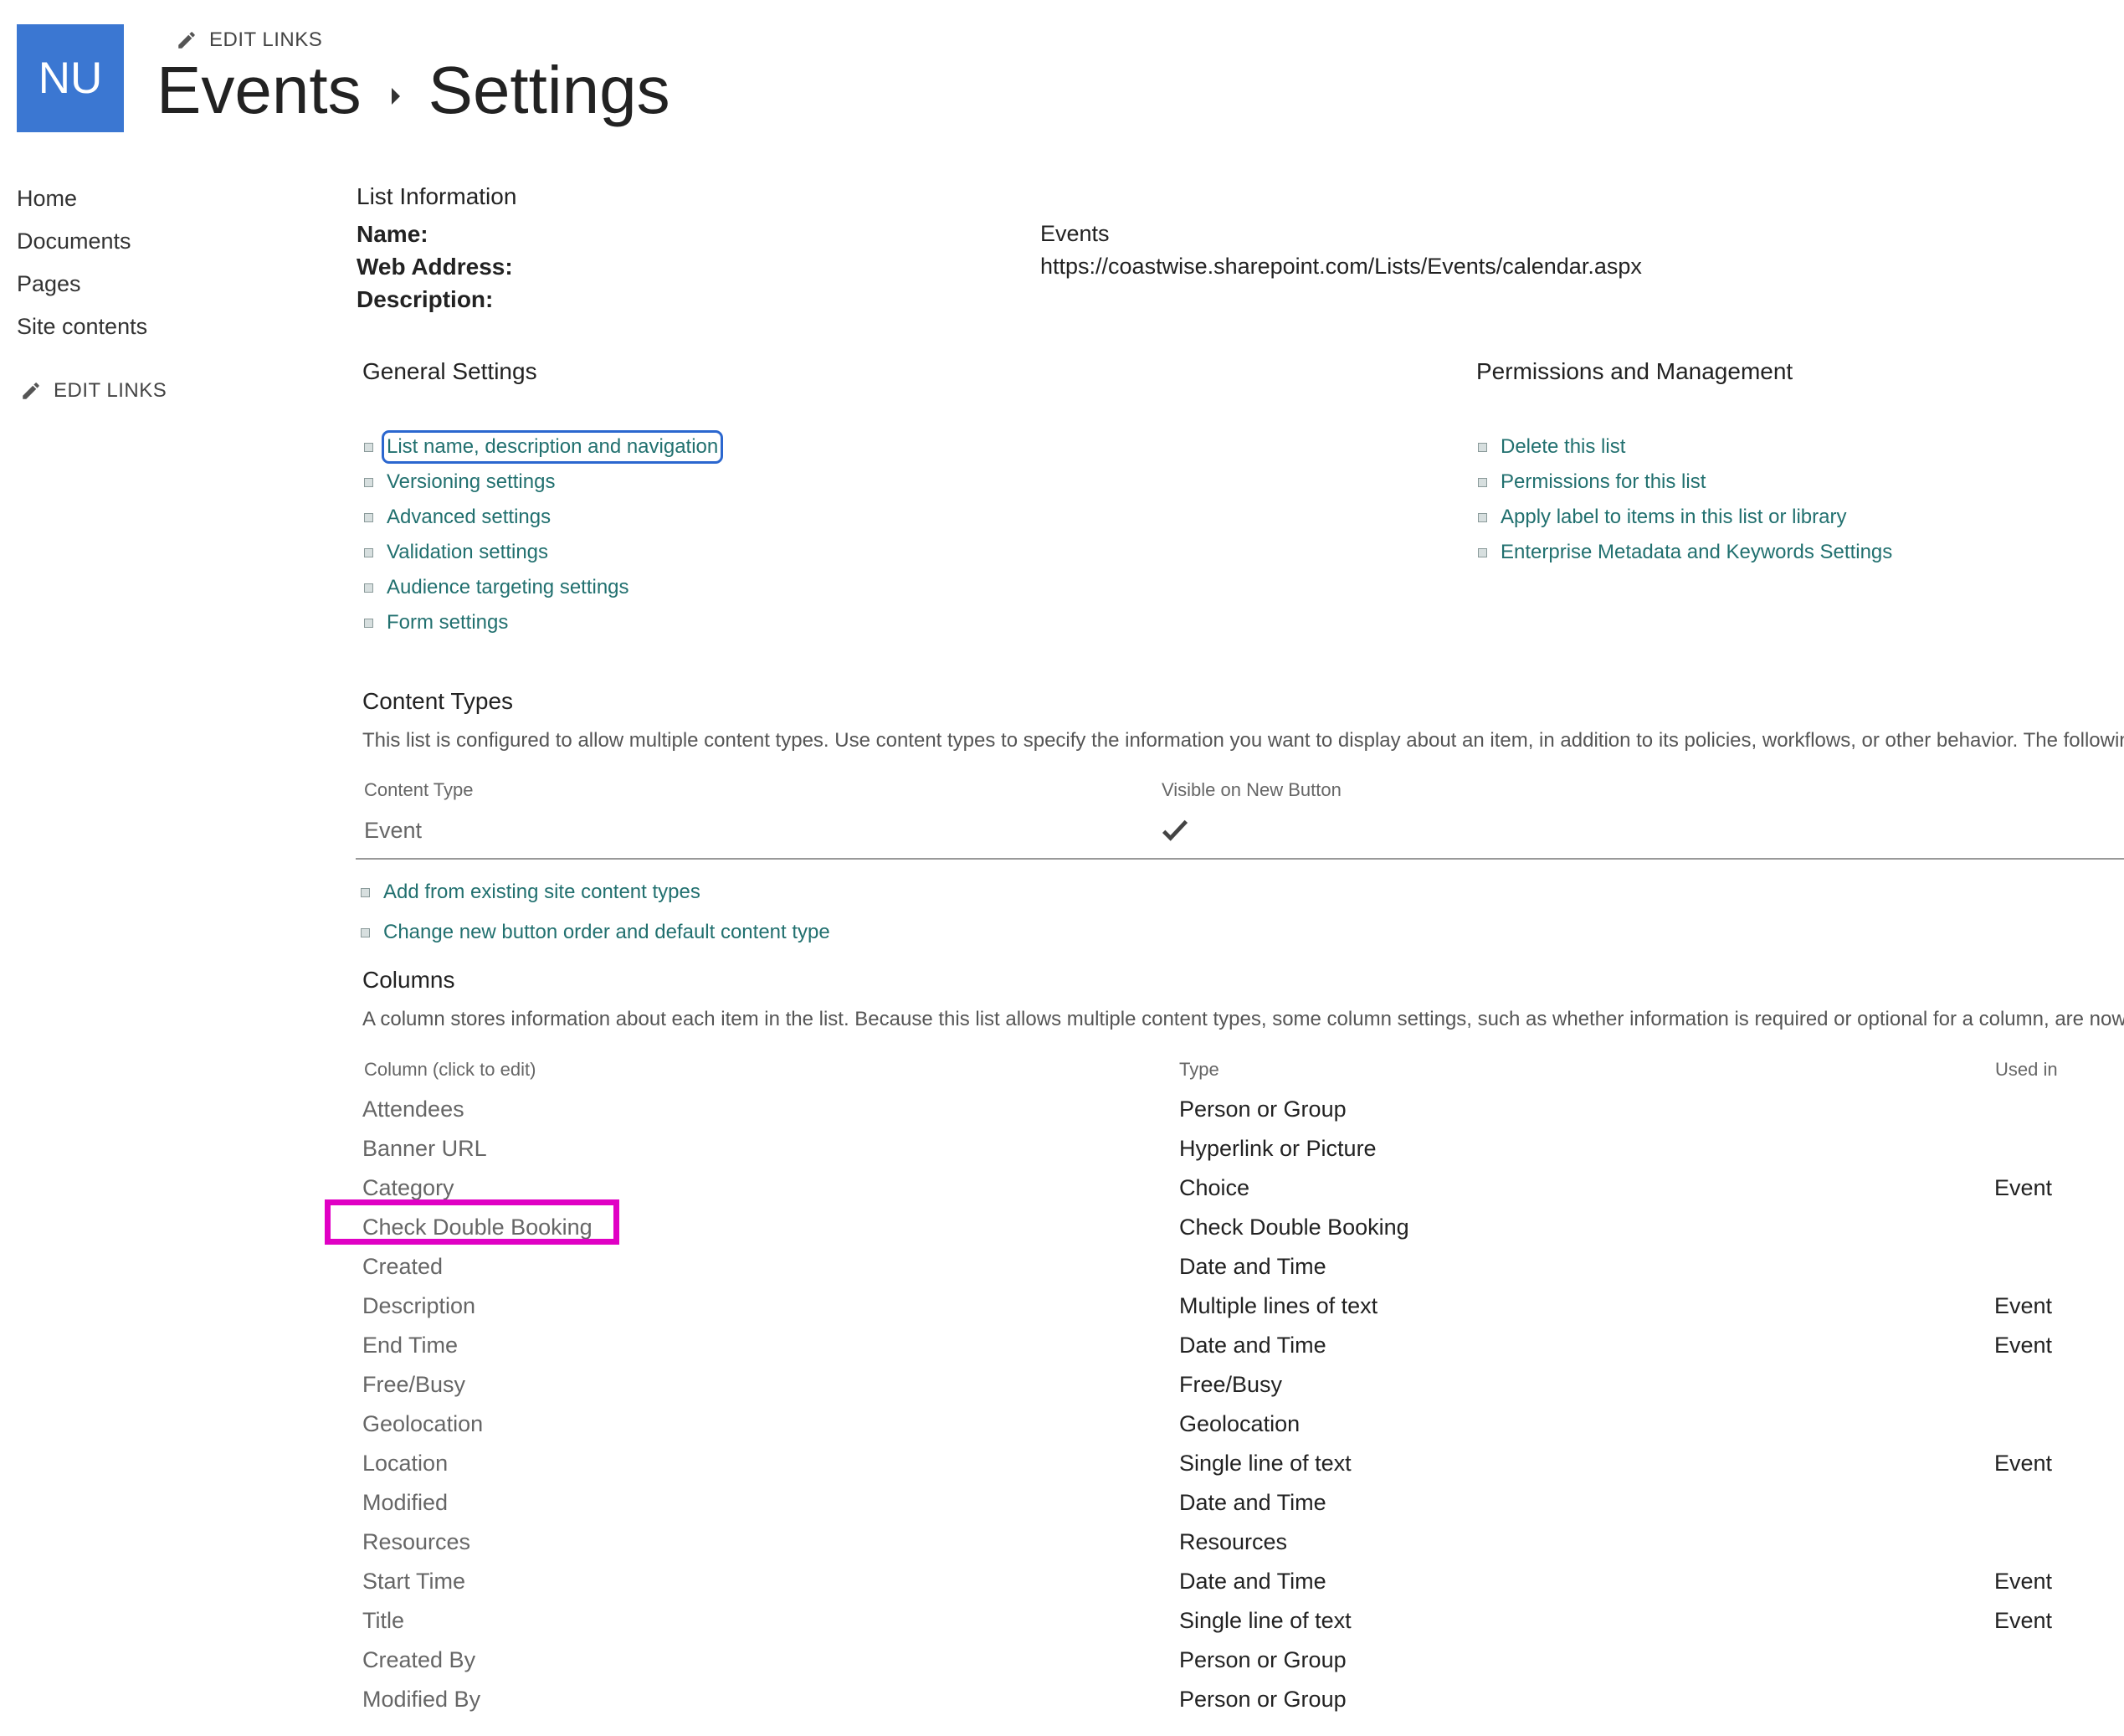 This screenshot has width=2124, height=1736. Describe the element at coordinates (468, 552) in the screenshot. I see `link-label: Validation settings` at that location.